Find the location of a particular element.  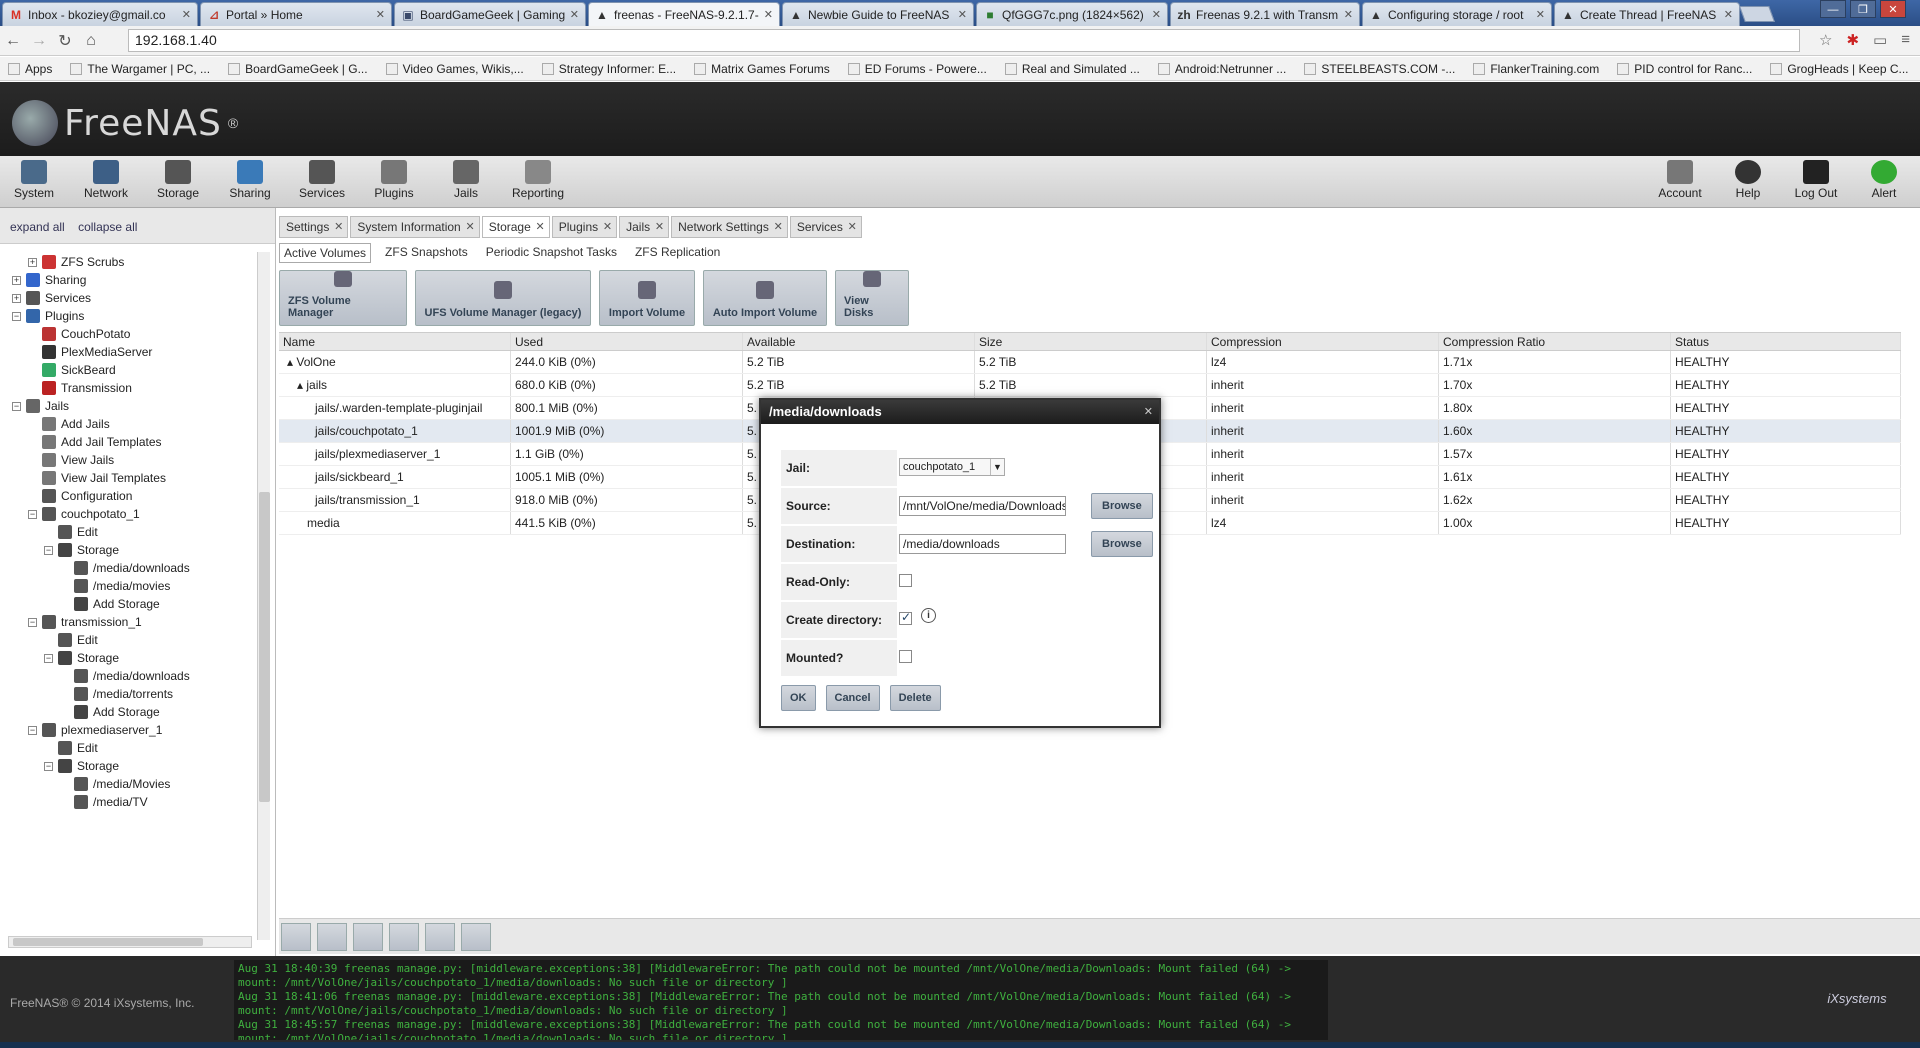

tree-item: + ZFS Scrubs is located at coordinates (76, 262).